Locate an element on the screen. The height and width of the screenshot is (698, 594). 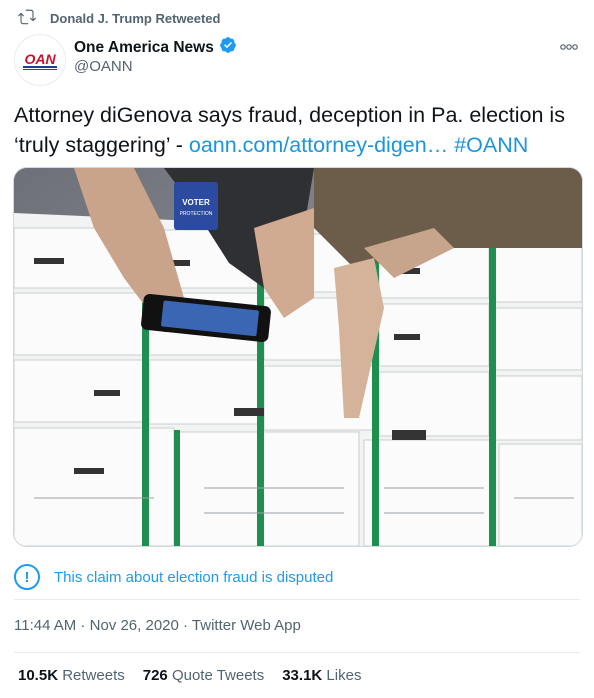
retweet-context: Donald J. Trump Retweeted is located at coordinates (119, 18).